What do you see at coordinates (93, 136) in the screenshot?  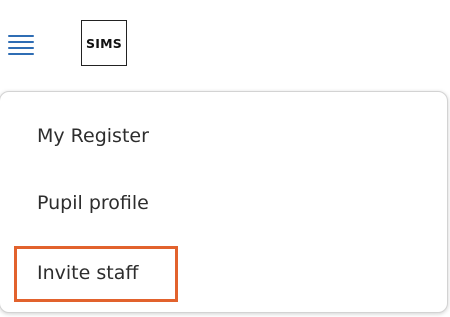 I see `menu-item-my-register: My Register` at bounding box center [93, 136].